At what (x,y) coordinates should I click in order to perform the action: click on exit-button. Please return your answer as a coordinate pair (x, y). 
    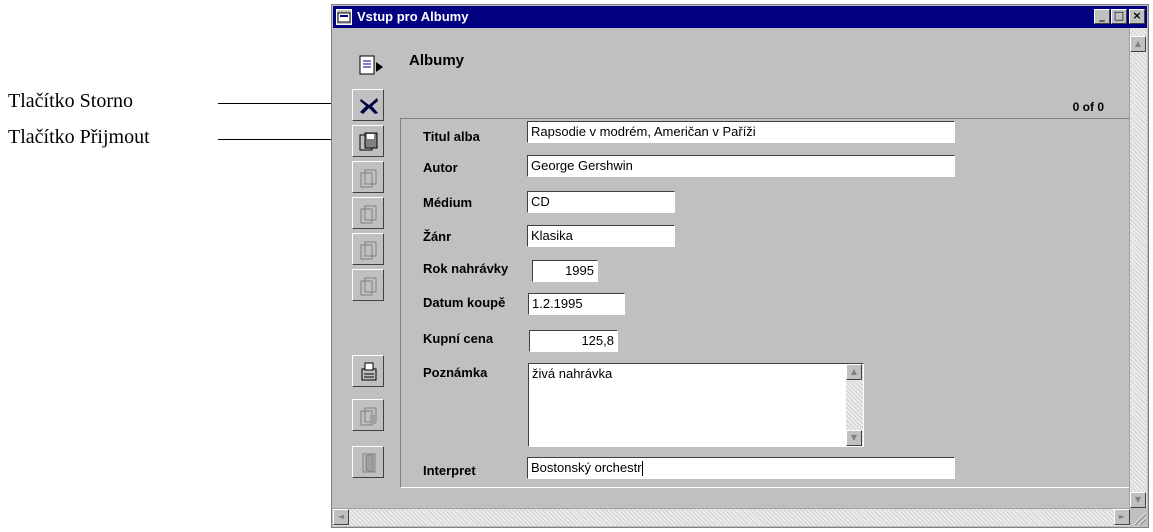
    Looking at the image, I should click on (368, 462).